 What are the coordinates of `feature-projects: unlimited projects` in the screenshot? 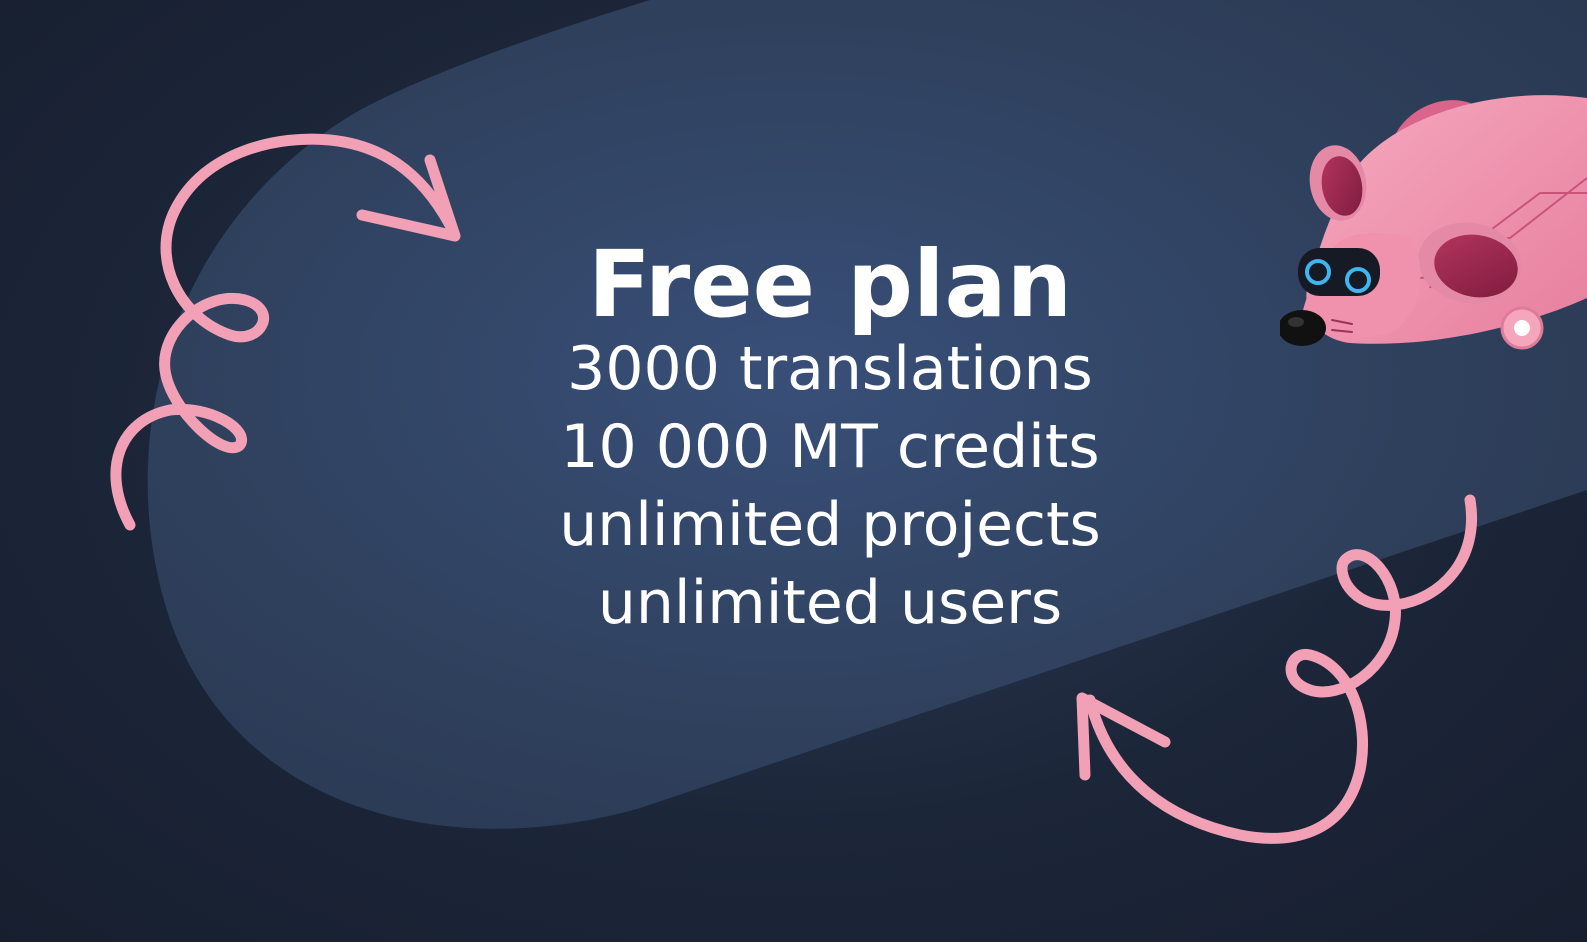 It's located at (830, 525).